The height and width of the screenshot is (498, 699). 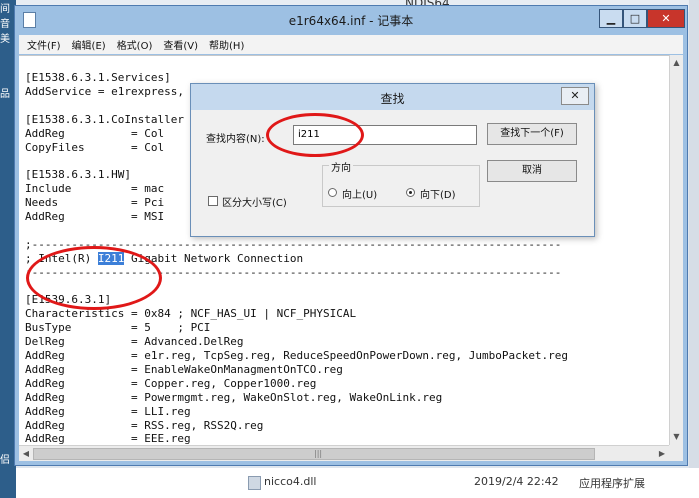 I want to click on editor-line: AddReg = Col, so click(x=95, y=133).